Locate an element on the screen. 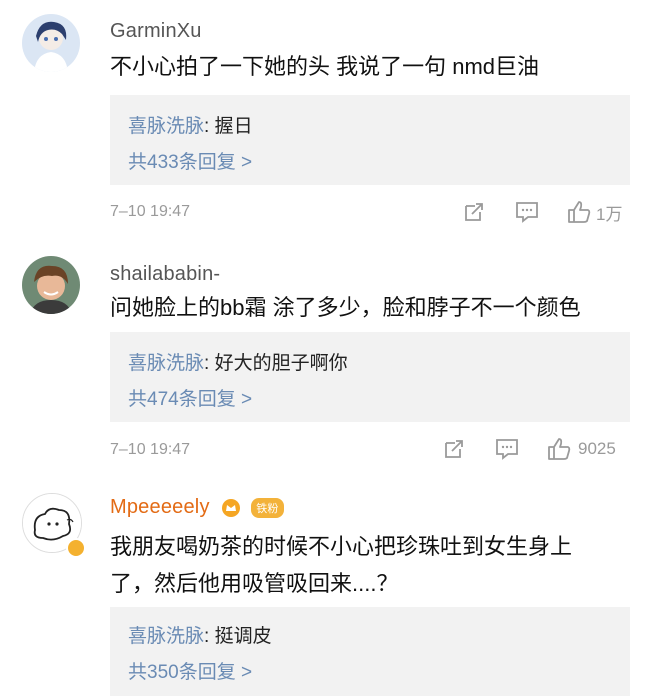 The height and width of the screenshot is (696, 650). like-button: 1万 is located at coordinates (594, 212).